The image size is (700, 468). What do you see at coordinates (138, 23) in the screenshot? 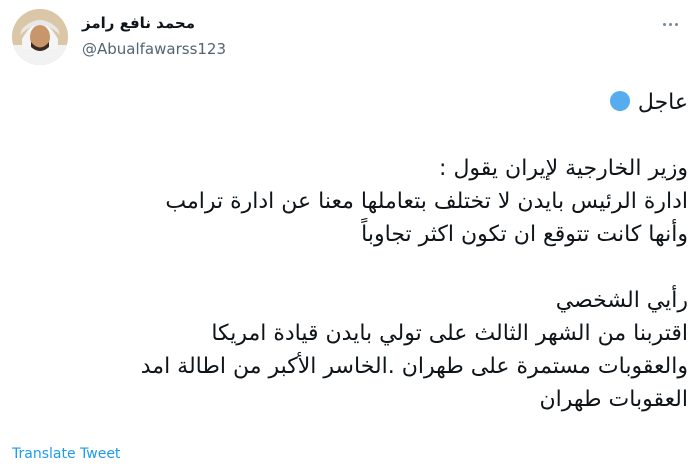
I see `author-name: محمد نافع رامز` at bounding box center [138, 23].